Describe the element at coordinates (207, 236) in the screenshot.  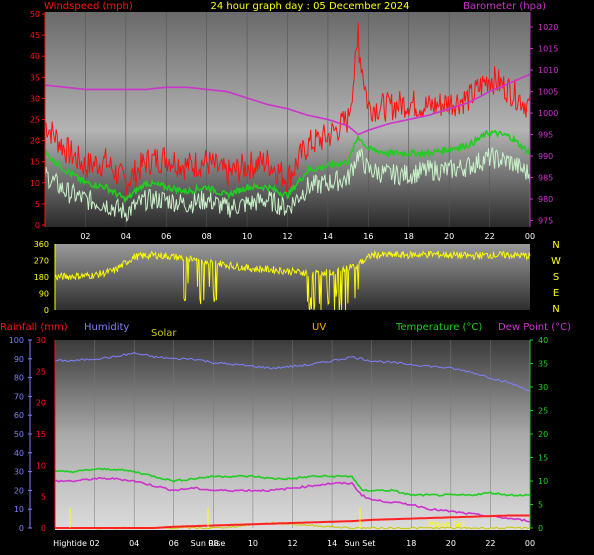
I see `top-x-tick-label: 08` at that location.